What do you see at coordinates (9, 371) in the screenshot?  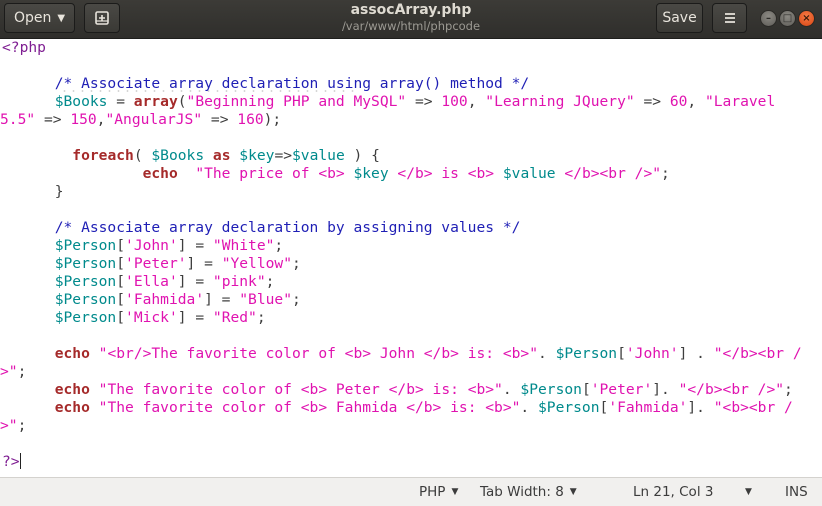 I see `string: >"` at bounding box center [9, 371].